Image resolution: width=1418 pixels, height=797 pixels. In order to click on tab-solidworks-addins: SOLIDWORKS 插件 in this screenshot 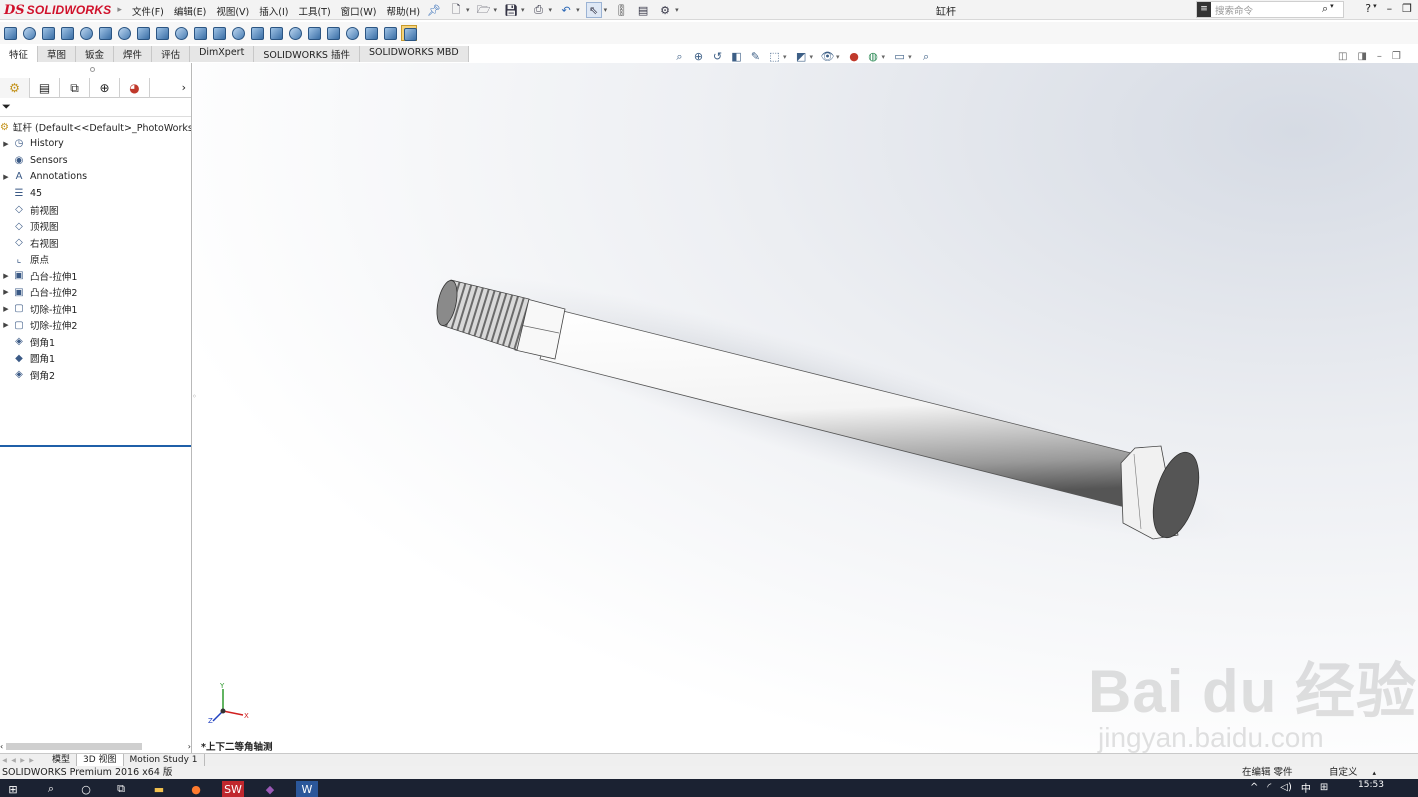, I will do `click(307, 54)`.